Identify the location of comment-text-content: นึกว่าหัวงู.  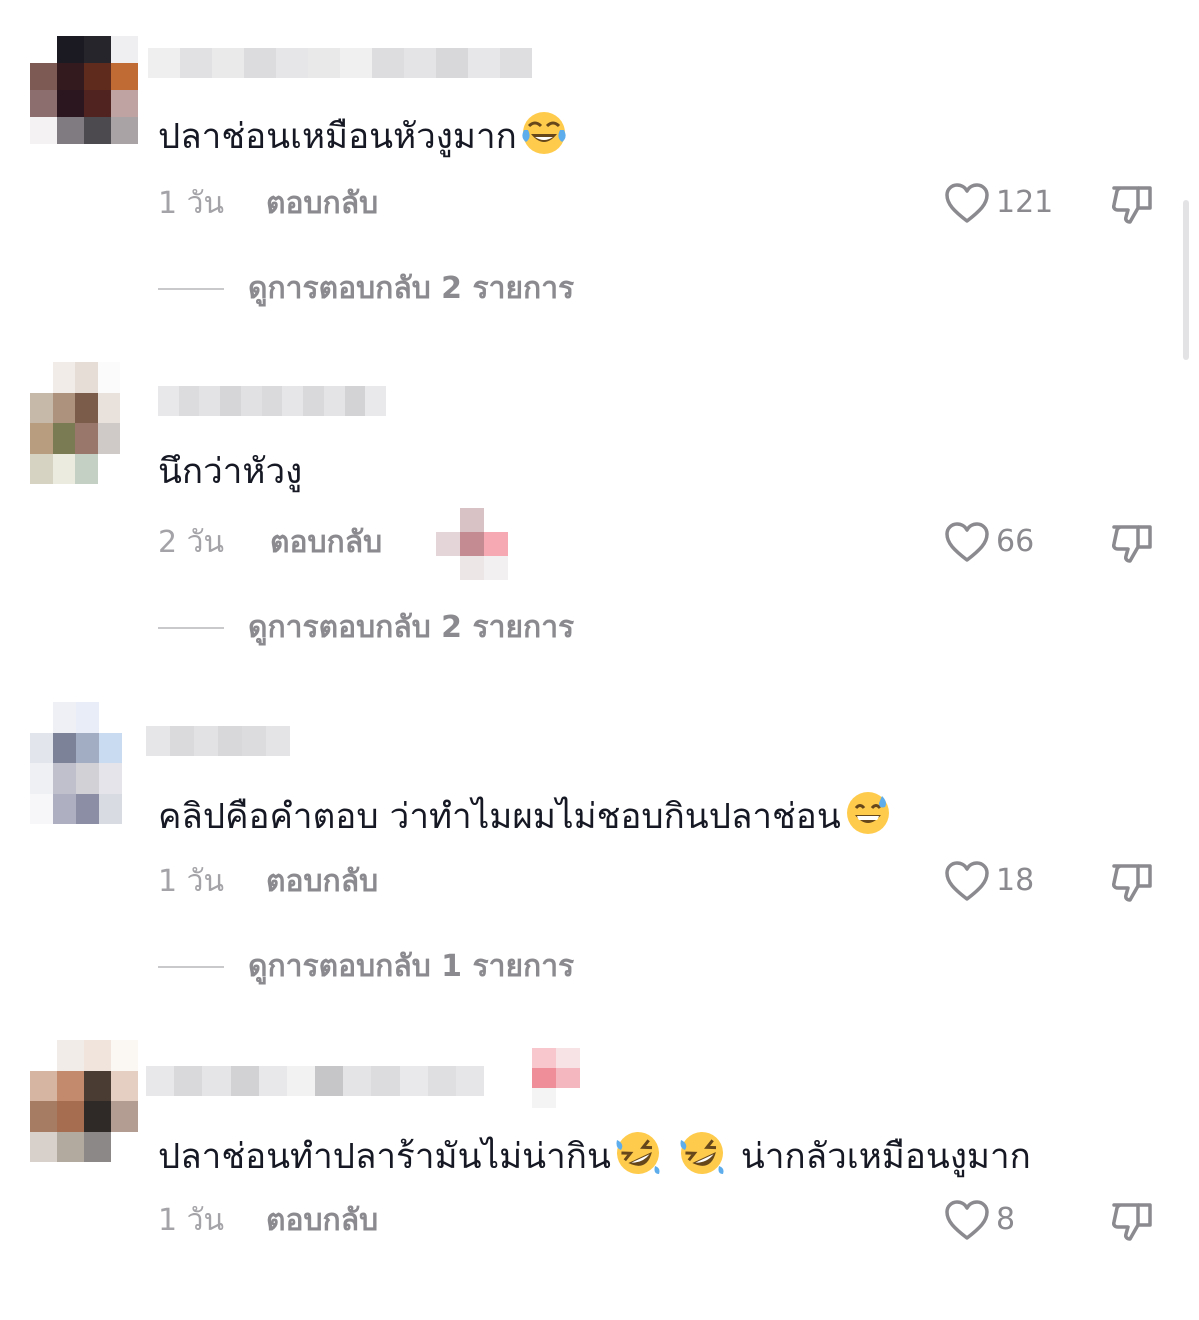
(230, 472).